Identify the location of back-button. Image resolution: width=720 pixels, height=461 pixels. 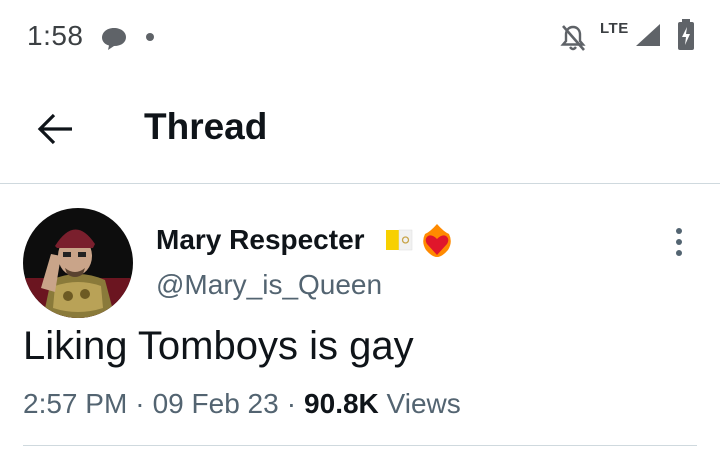
(57, 129).